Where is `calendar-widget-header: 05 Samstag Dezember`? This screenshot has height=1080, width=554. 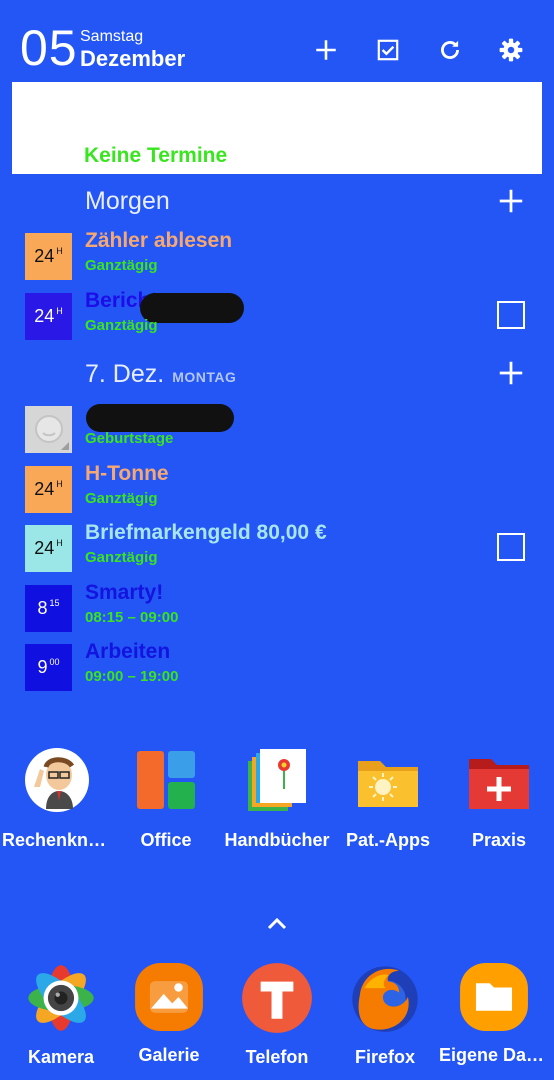 calendar-widget-header: 05 Samstag Dezember is located at coordinates (277, 40).